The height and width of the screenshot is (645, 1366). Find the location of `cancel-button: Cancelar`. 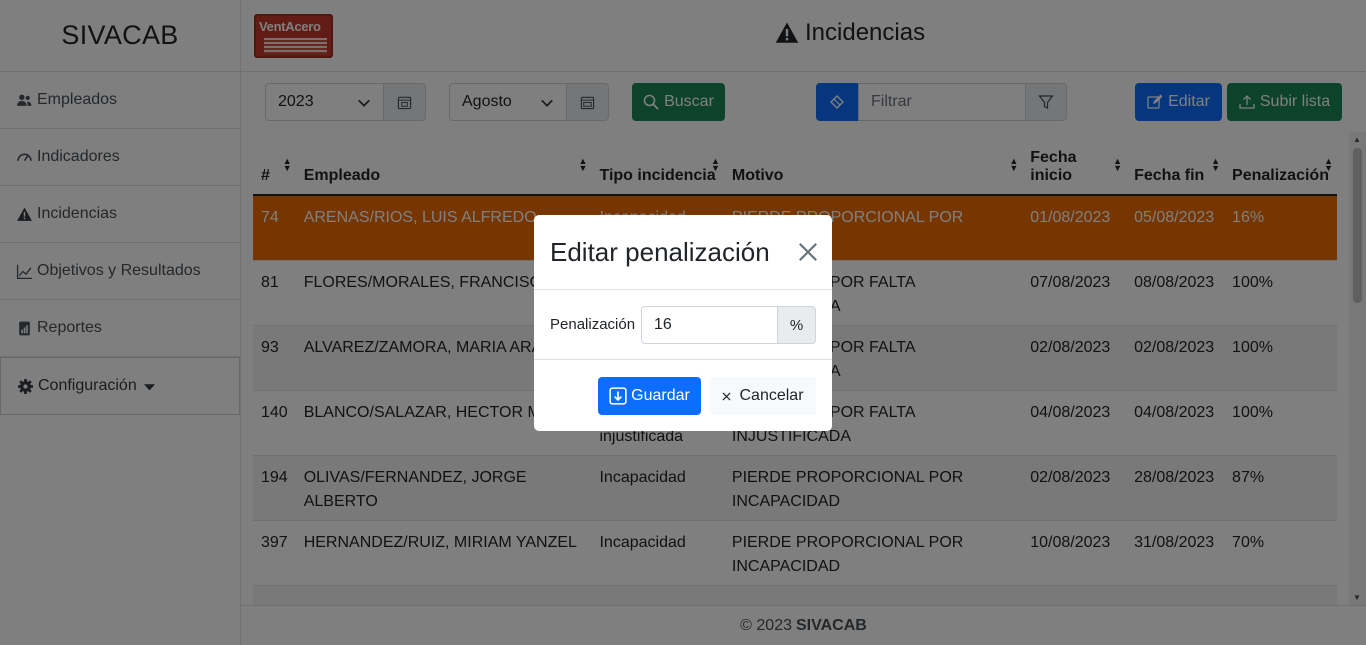

cancel-button: Cancelar is located at coordinates (763, 396).